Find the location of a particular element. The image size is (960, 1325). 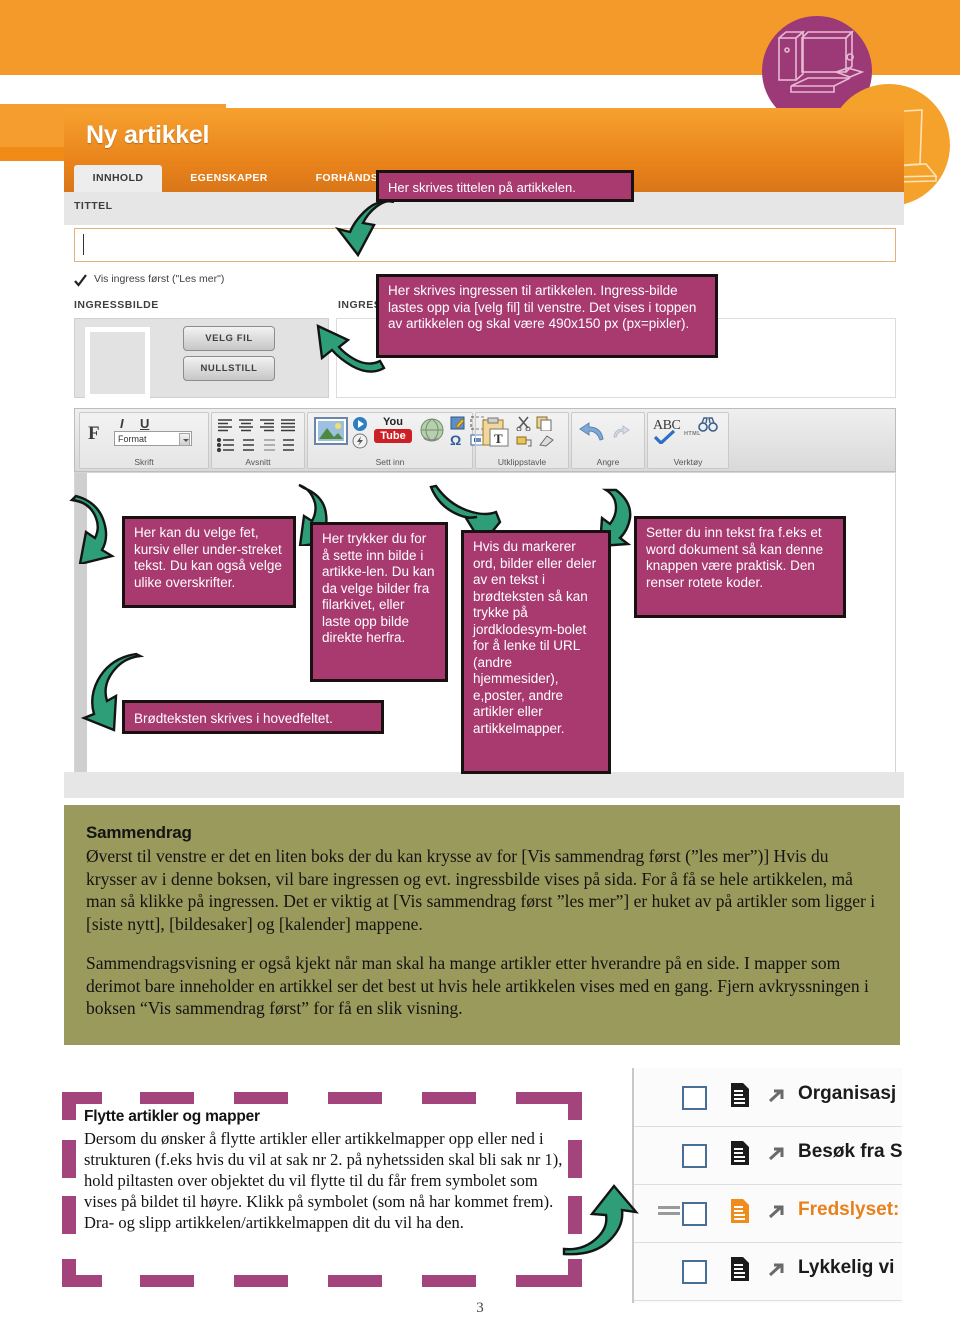

edit-page-icon is located at coordinates (458, 423).